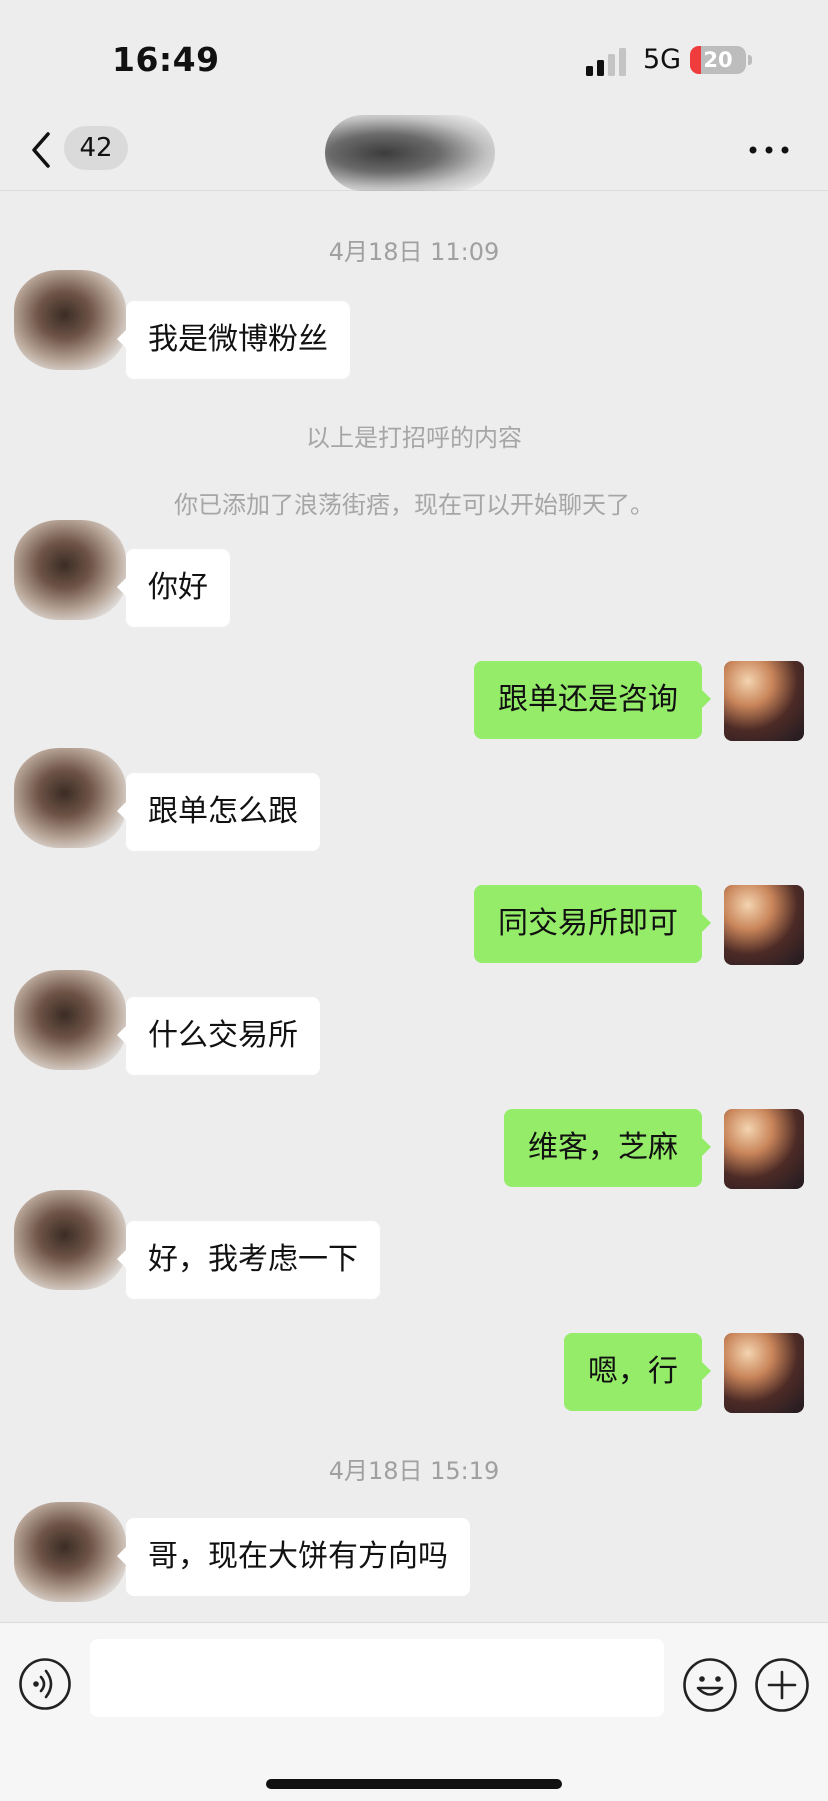 The width and height of the screenshot is (828, 1801). What do you see at coordinates (173, 588) in the screenshot?
I see `incoming-message: 你好` at bounding box center [173, 588].